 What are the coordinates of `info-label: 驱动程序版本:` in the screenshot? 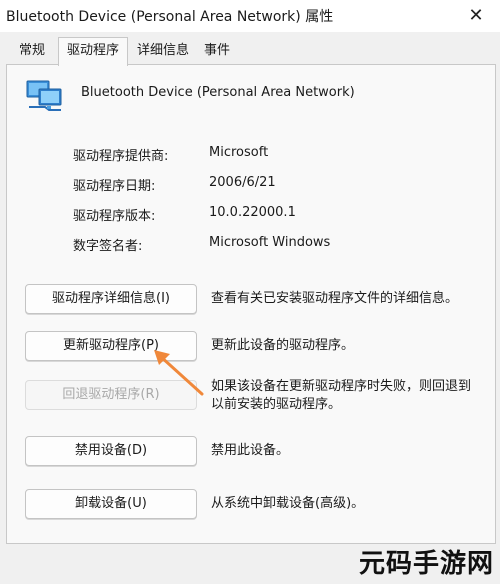 It's located at (114, 216).